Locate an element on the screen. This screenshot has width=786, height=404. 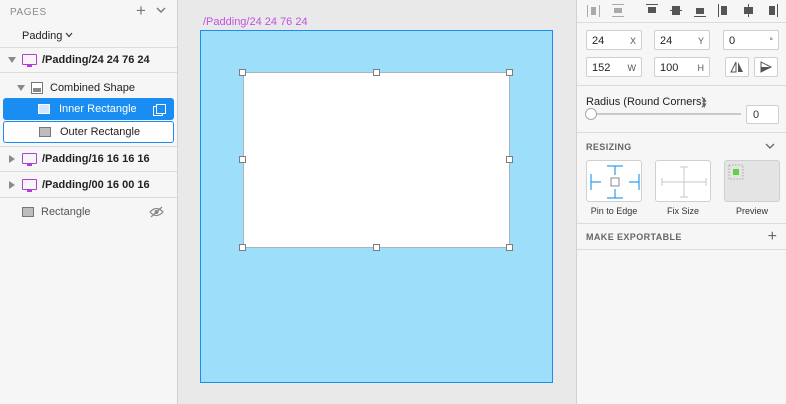
width-field: 152 W is located at coordinates (614, 67).